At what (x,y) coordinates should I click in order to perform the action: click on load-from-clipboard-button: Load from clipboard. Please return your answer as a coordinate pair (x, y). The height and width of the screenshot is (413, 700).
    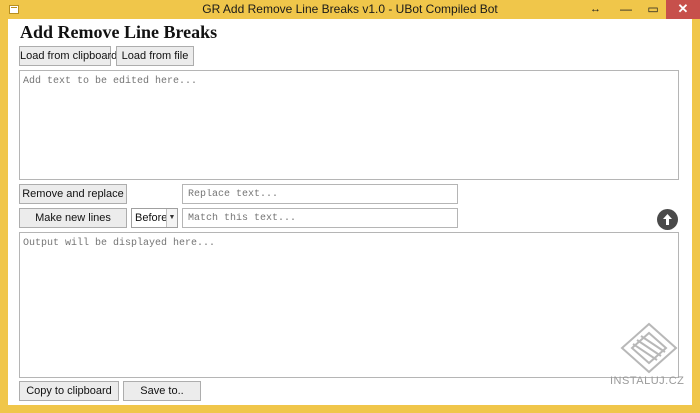
    Looking at the image, I should click on (68, 56).